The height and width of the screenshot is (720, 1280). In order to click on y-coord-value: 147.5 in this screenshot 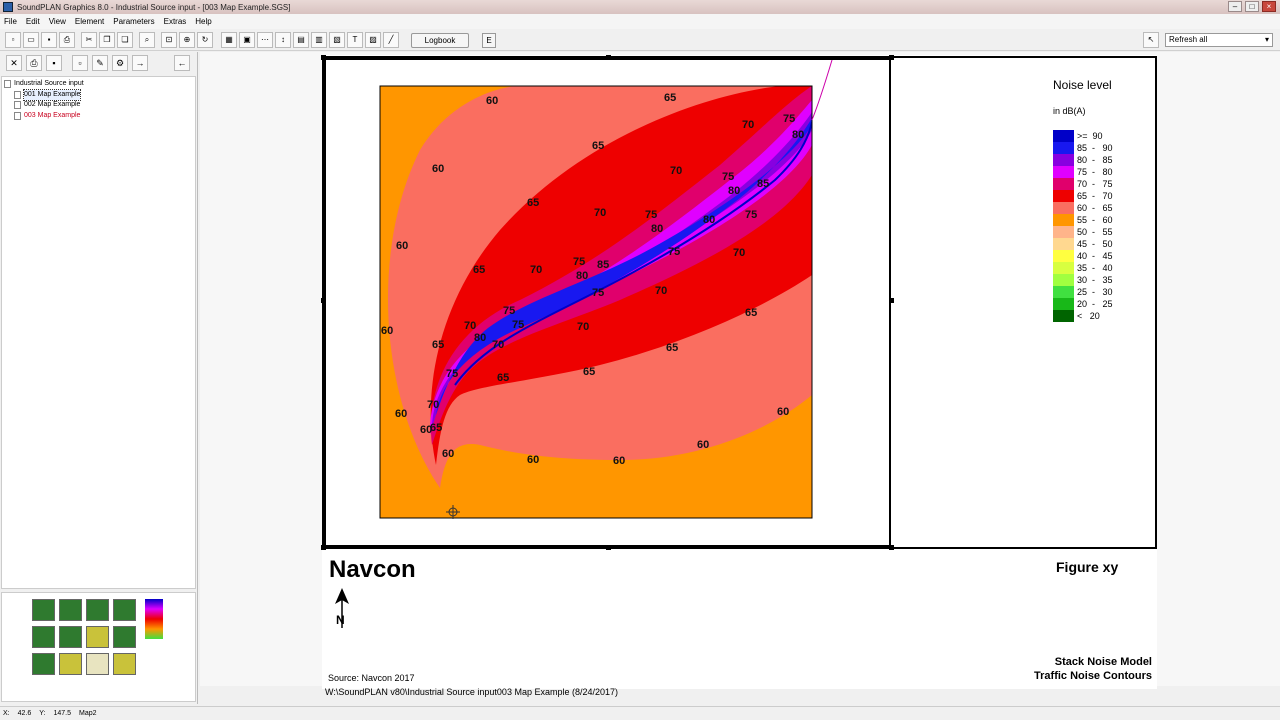, I will do `click(62, 713)`.